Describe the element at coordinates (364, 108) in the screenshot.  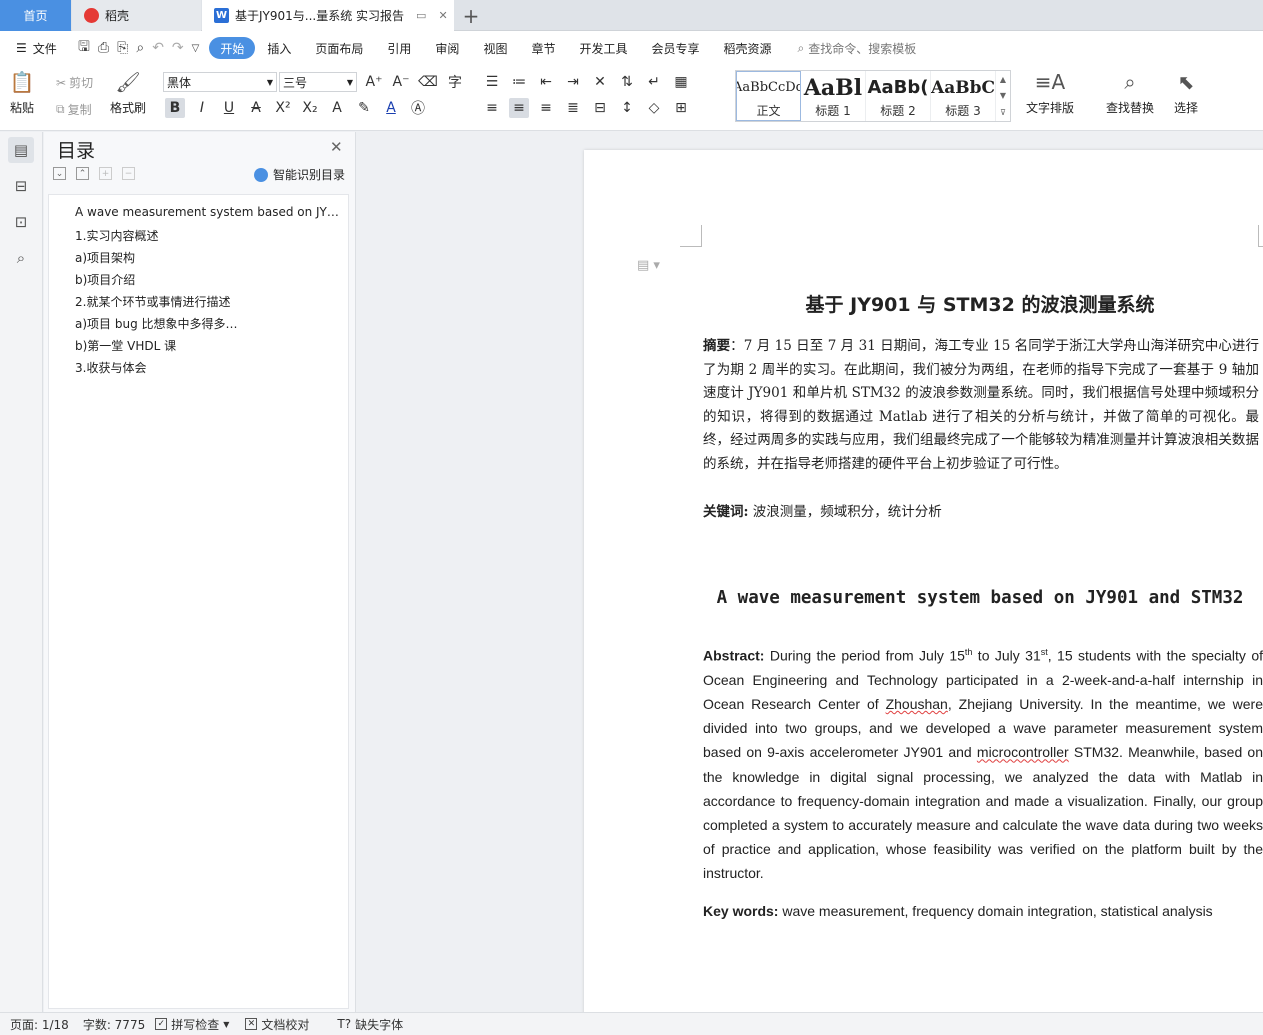
I see `highlight-icon: ✎` at that location.